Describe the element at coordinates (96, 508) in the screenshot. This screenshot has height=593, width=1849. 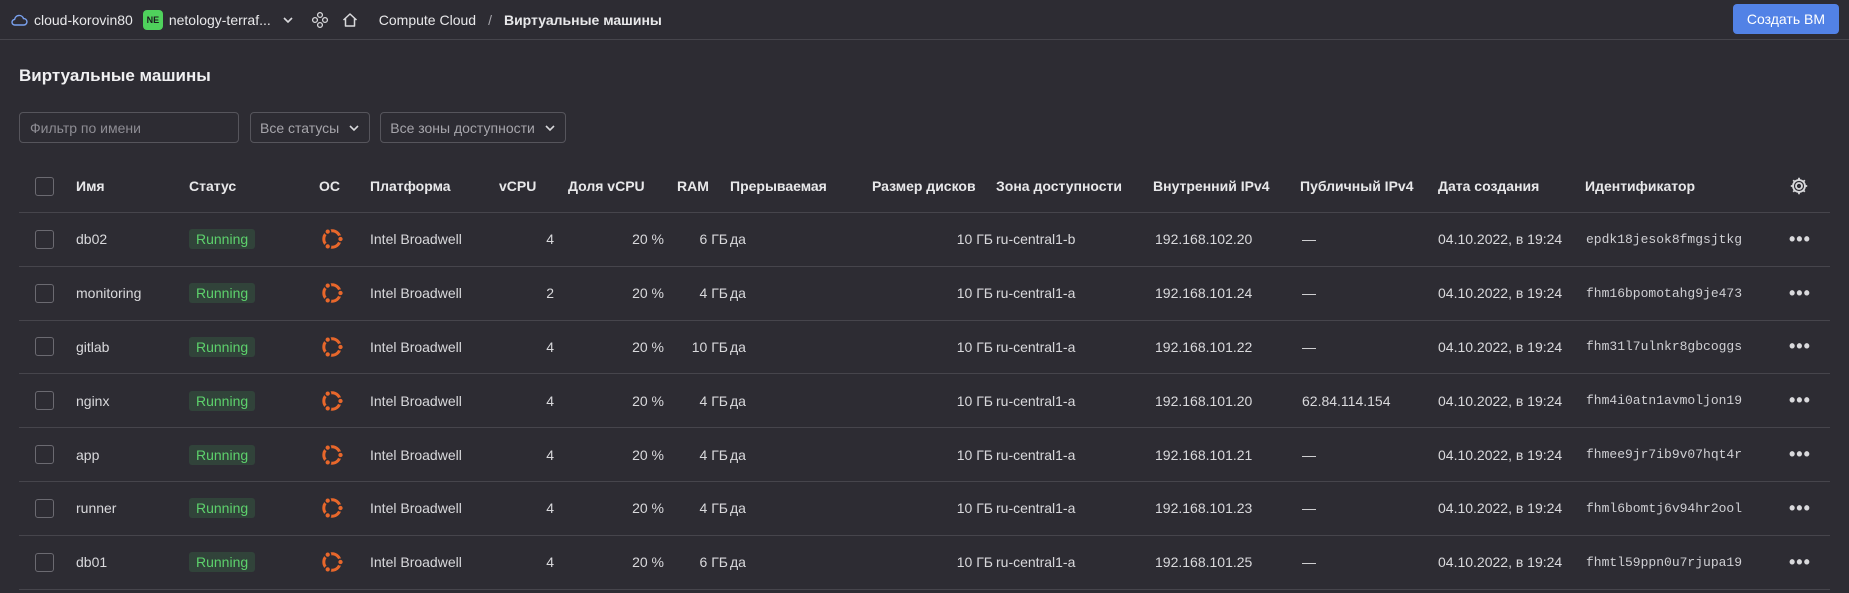
I see `cell-name: runner` at that location.